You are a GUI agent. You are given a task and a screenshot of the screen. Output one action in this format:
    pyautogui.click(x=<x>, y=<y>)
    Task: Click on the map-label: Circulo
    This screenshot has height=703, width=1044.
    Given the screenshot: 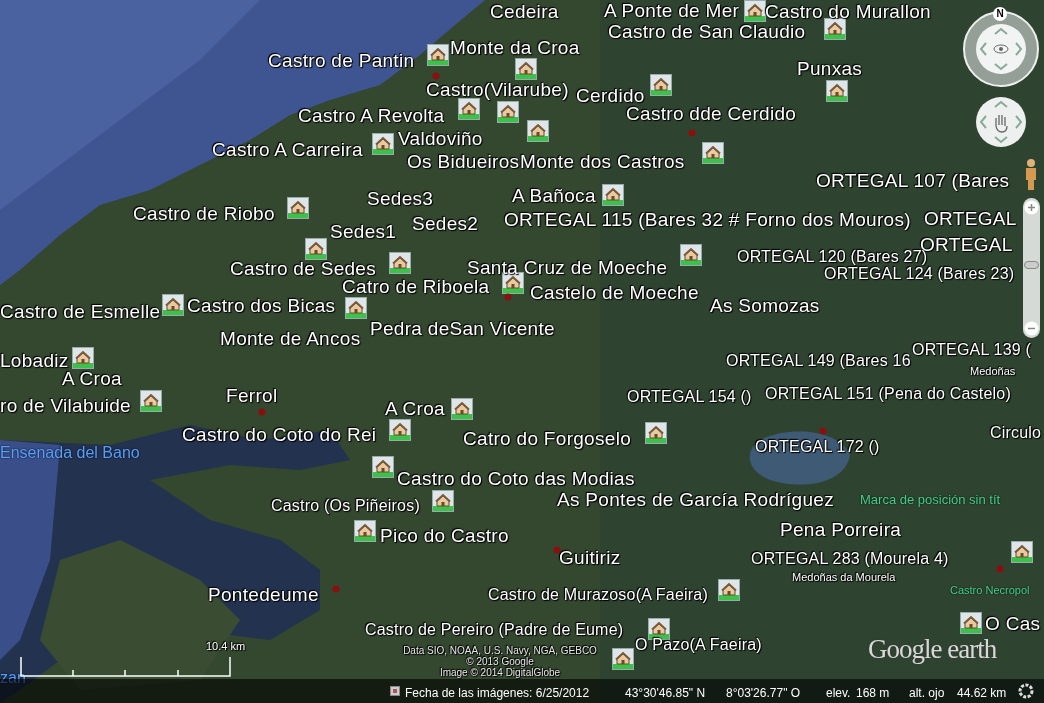 What is the action you would take?
    pyautogui.click(x=1016, y=433)
    